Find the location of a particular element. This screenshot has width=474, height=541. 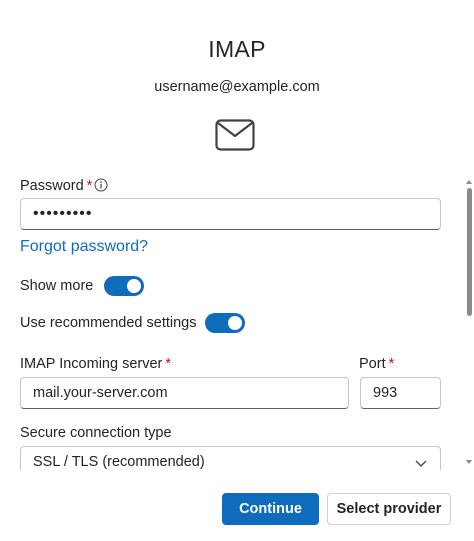

page-title: IMAP is located at coordinates (237, 49).